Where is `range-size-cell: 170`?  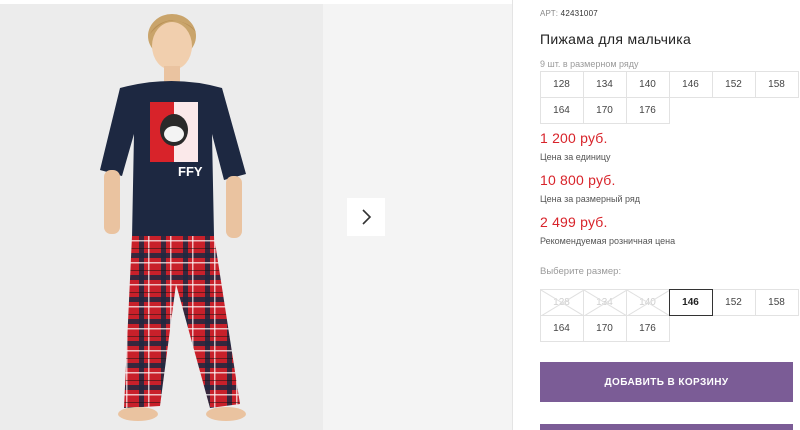
range-size-cell: 170 is located at coordinates (604, 110).